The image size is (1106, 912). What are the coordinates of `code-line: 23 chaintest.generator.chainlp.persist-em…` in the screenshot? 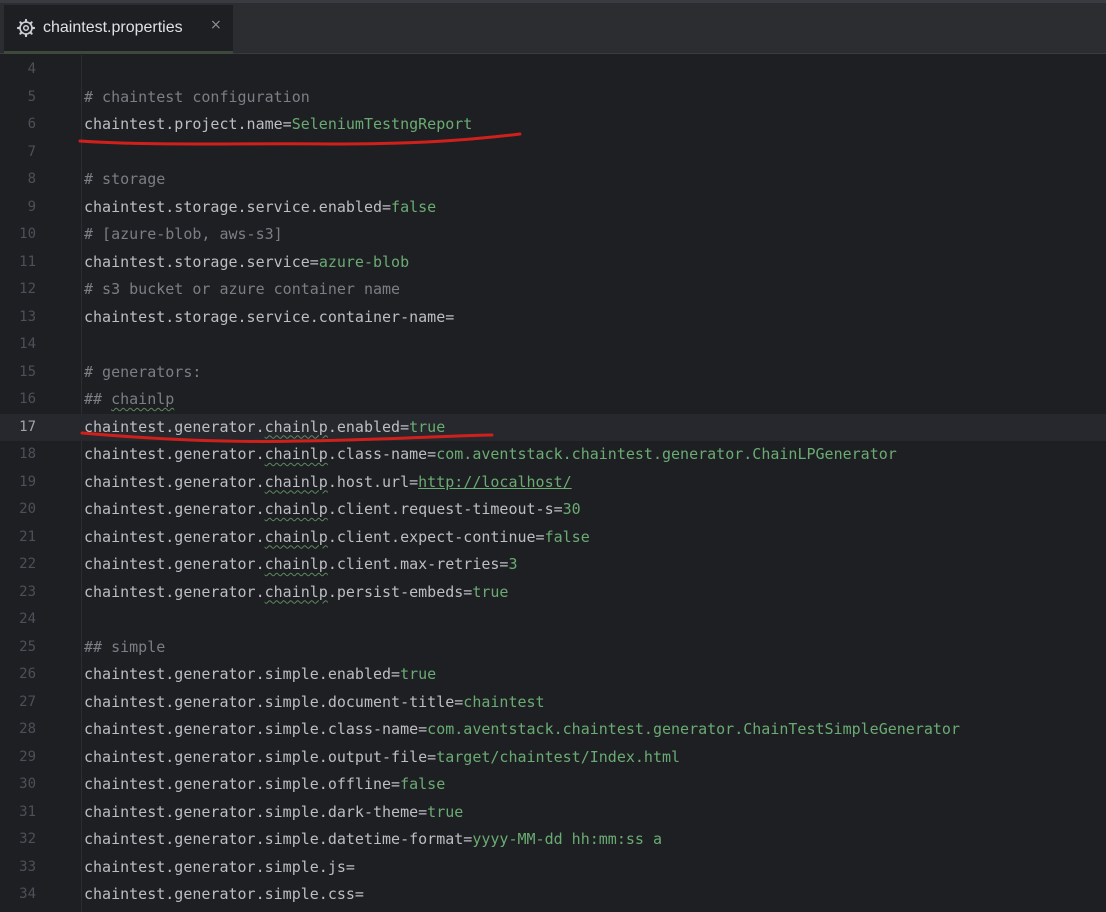 It's located at (553, 593).